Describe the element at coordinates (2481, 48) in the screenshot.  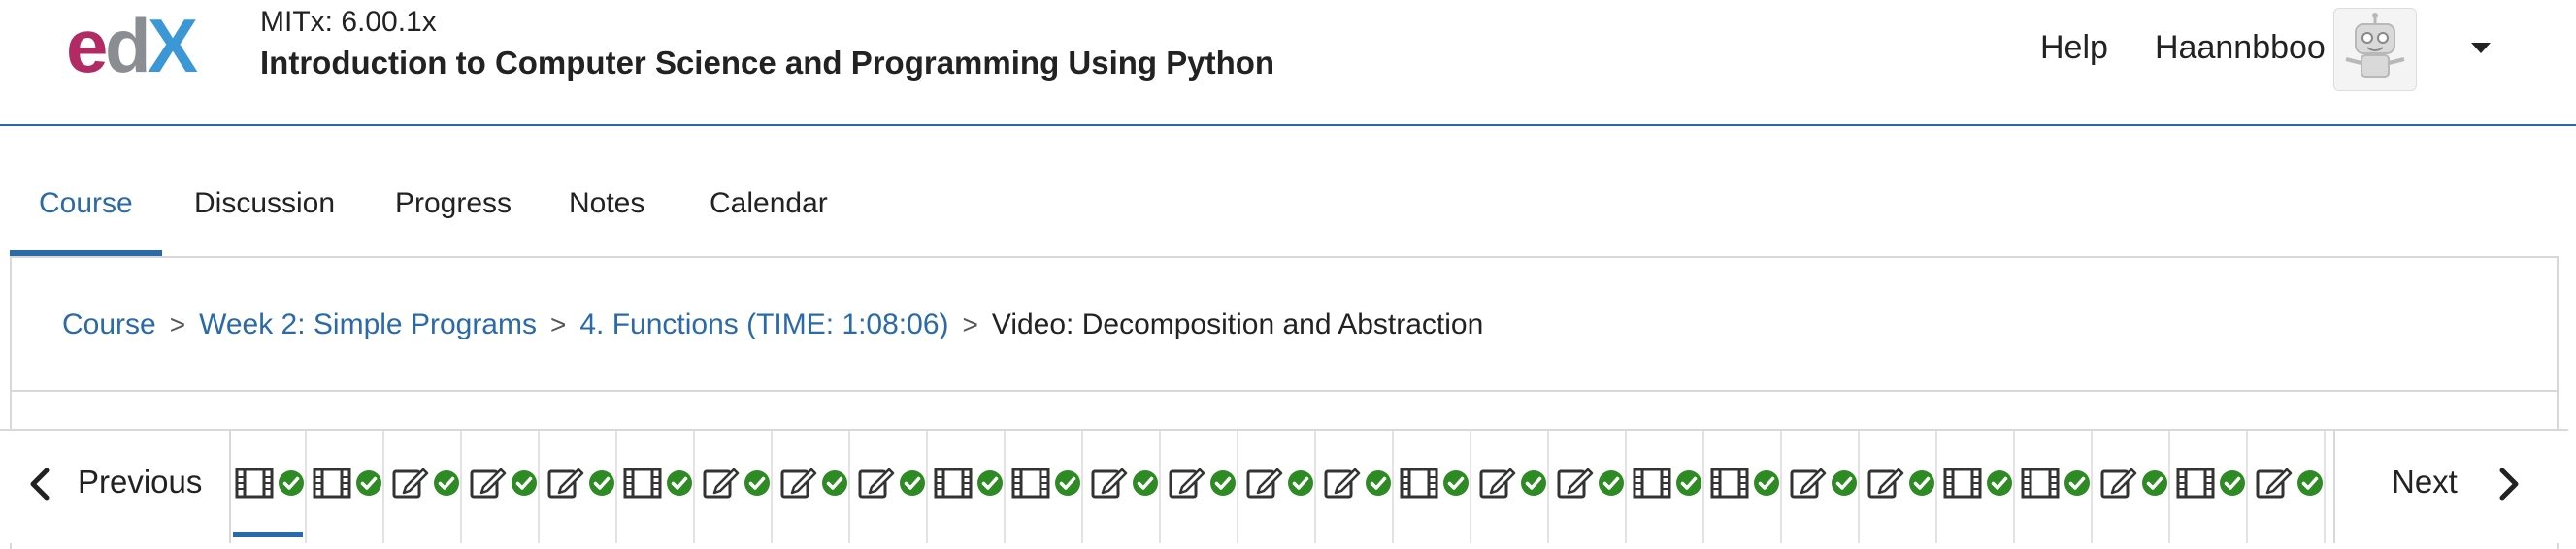
I see `caret-down-icon` at that location.